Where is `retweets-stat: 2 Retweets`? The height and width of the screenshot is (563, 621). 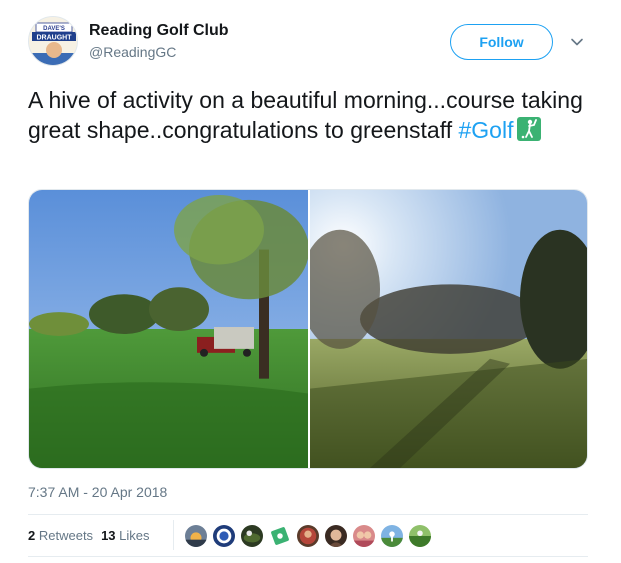 retweets-stat: 2 Retweets is located at coordinates (60, 535).